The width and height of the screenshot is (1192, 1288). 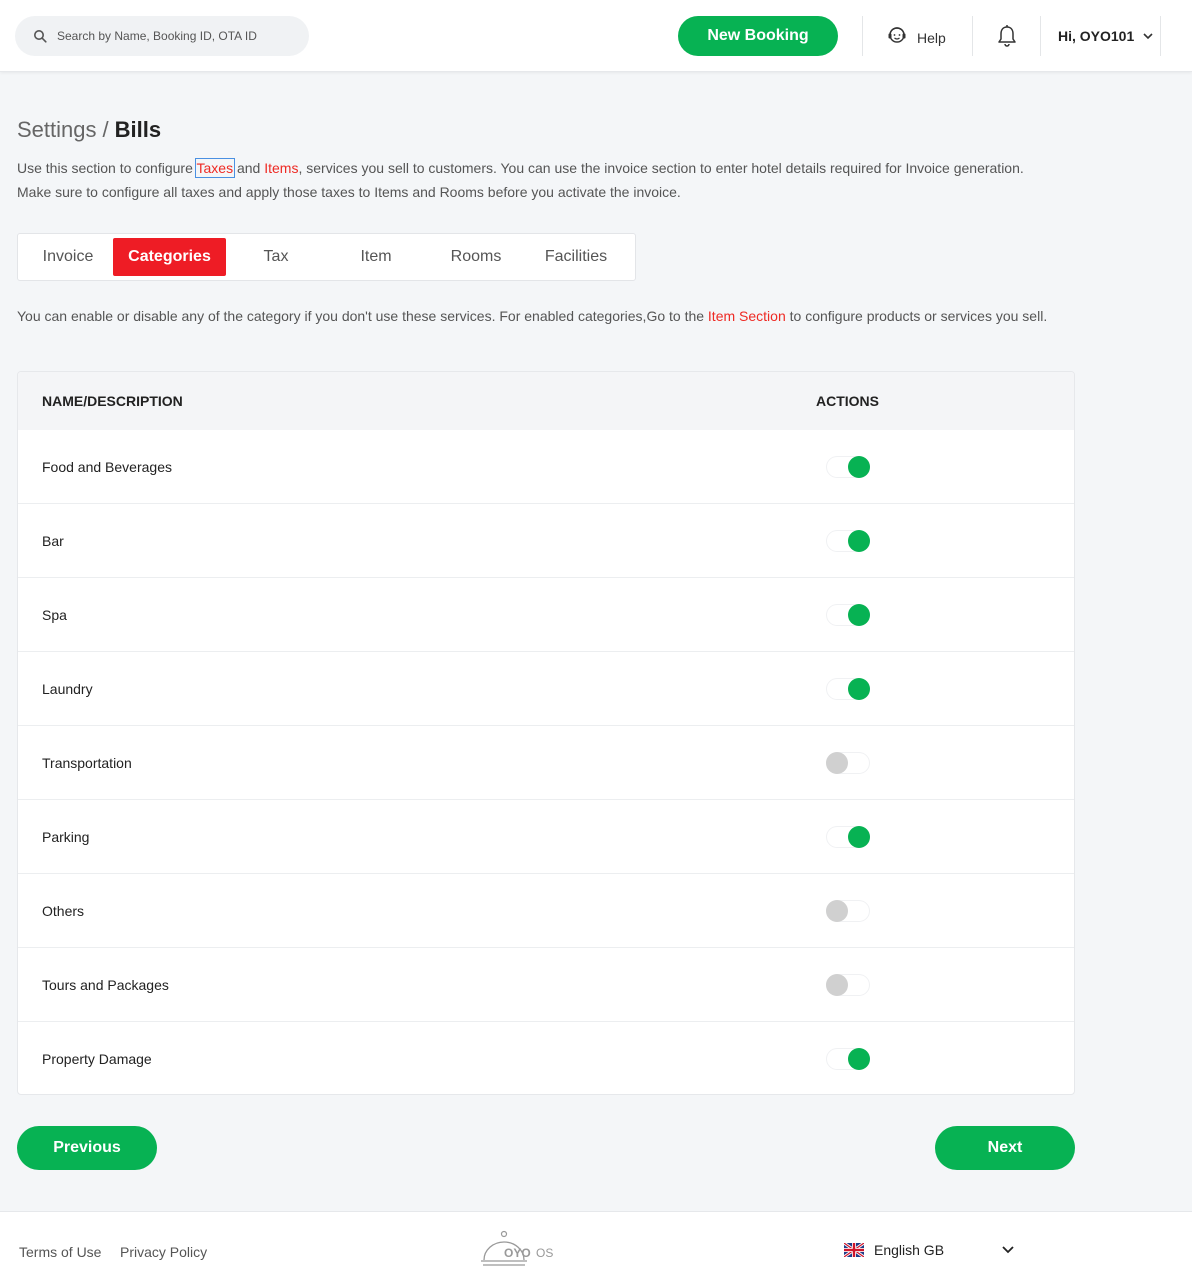 I want to click on page-title: Bills, so click(x=138, y=129).